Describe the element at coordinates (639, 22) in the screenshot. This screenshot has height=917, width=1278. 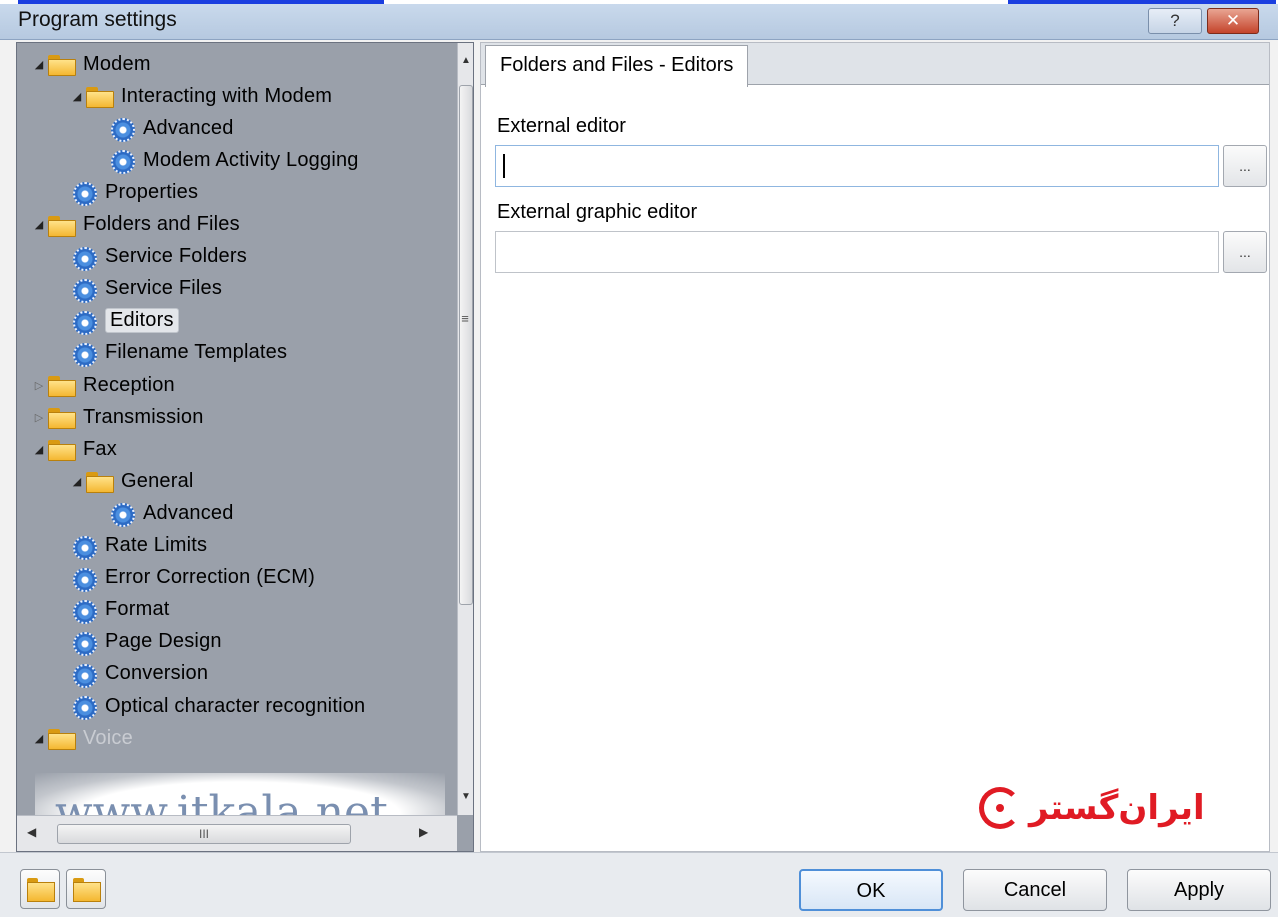
I see `title-bar: Program settings ? ✕` at that location.